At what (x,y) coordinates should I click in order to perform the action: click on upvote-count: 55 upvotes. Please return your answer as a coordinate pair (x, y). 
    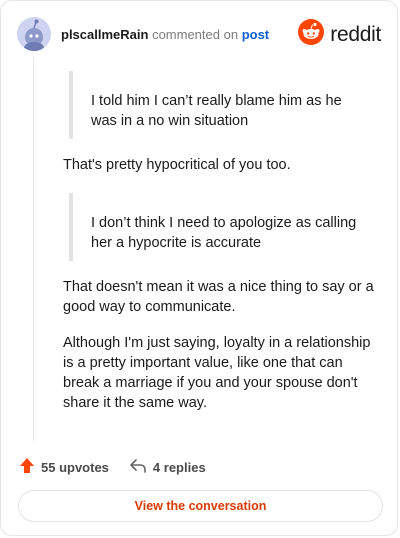
    Looking at the image, I should click on (75, 467).